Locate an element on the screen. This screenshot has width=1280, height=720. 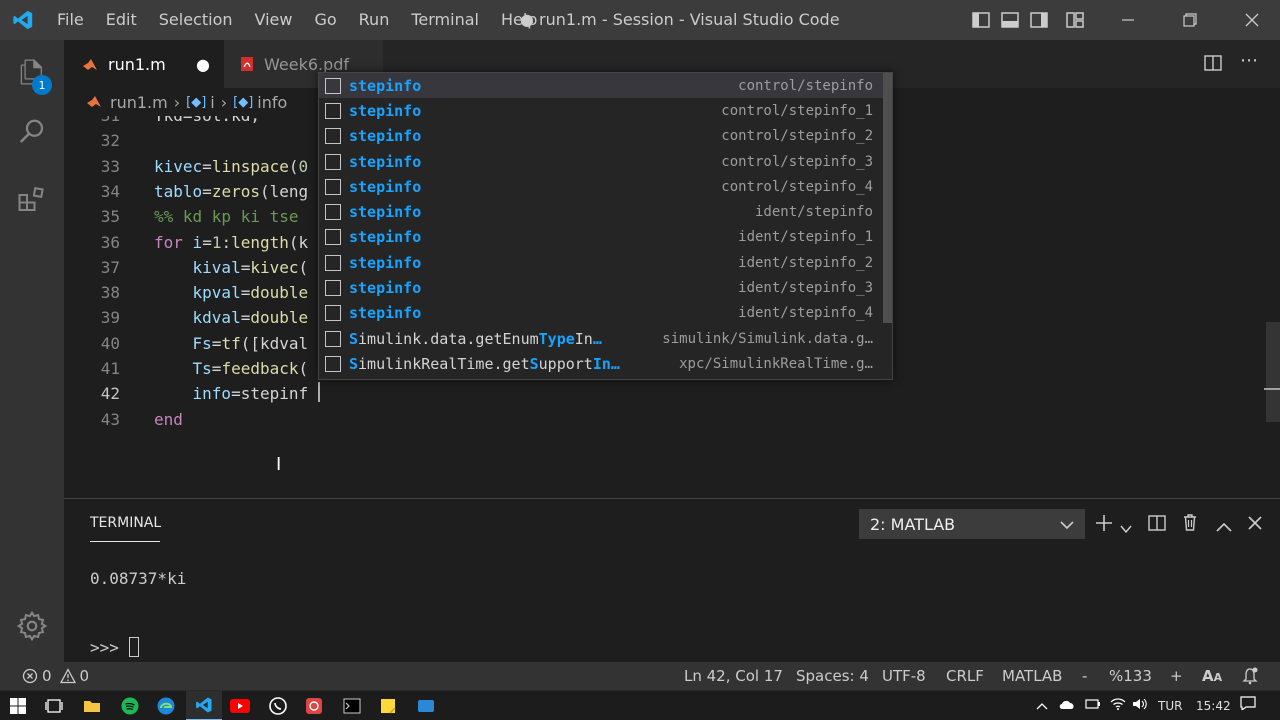
code-token: double is located at coordinates (279, 318).